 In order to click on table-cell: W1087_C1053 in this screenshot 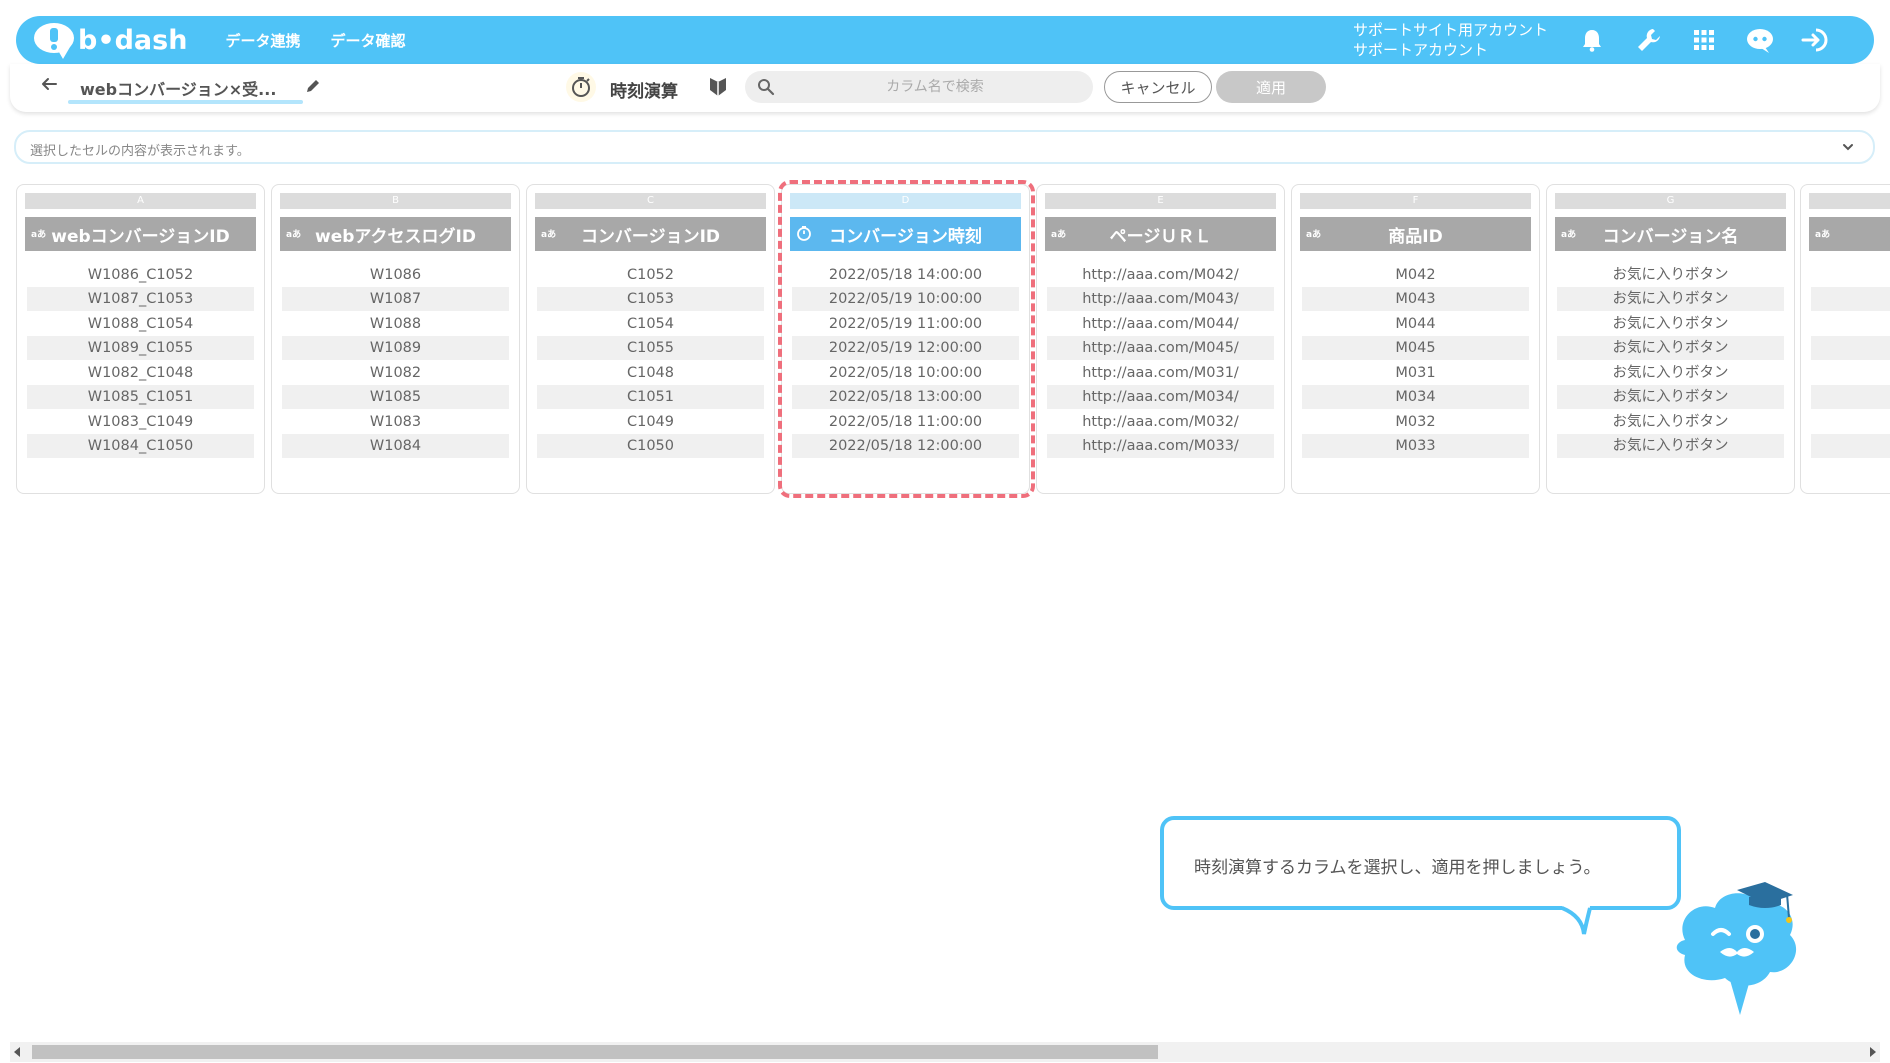, I will do `click(140, 299)`.